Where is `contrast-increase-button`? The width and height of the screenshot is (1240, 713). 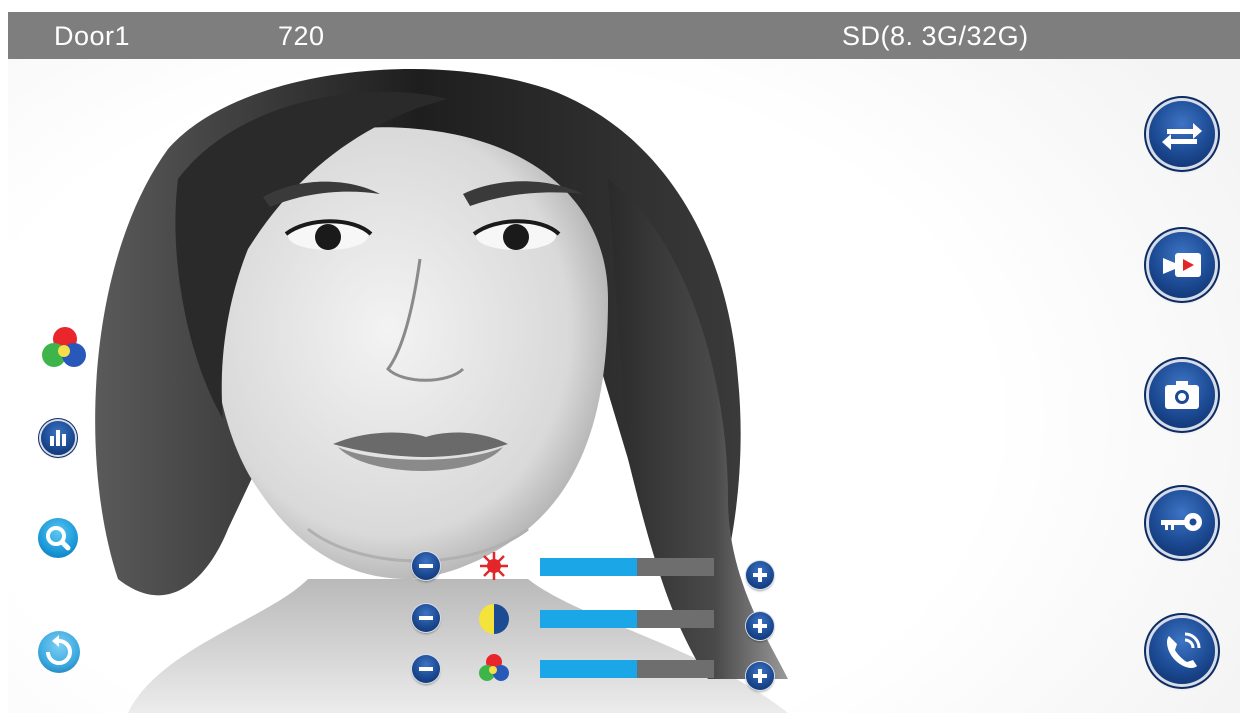 contrast-increase-button is located at coordinates (760, 626).